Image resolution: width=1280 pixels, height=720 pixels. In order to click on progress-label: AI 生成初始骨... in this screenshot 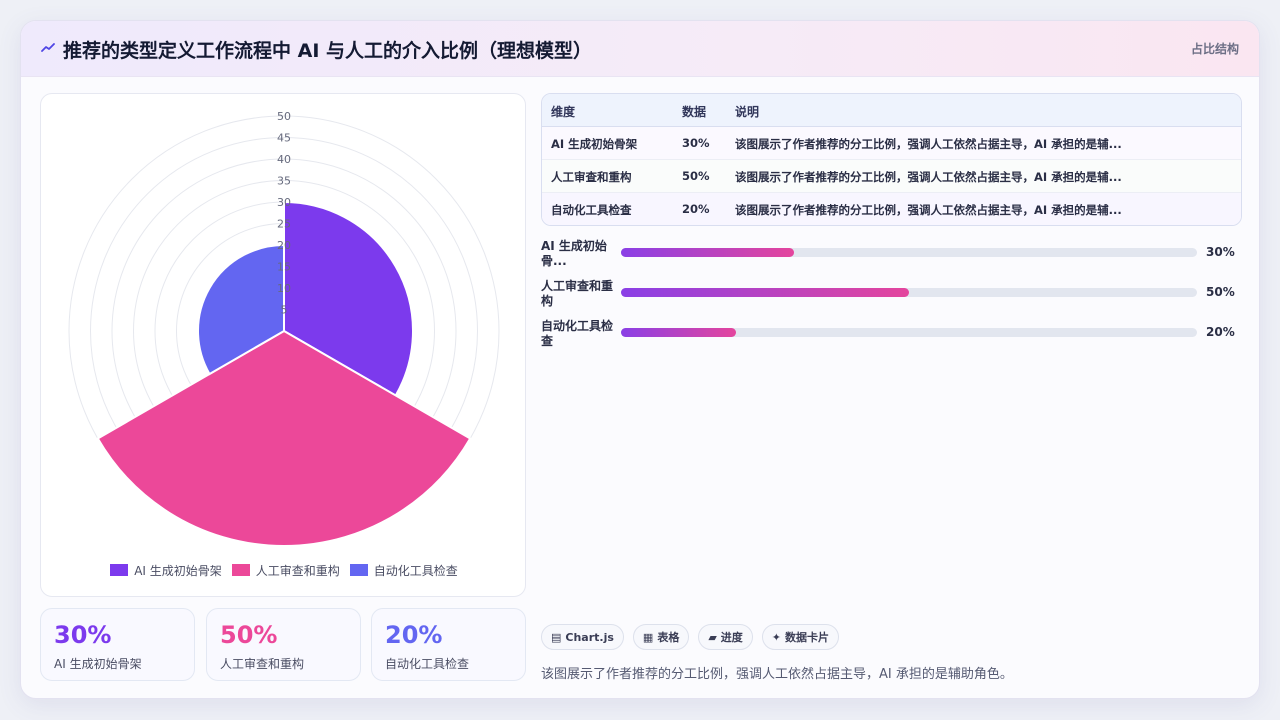, I will do `click(574, 253)`.